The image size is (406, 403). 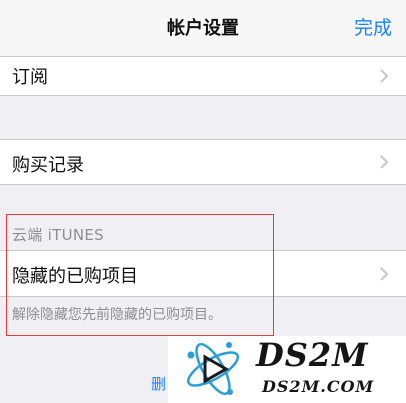 I want to click on atom-play-logo-icon, so click(x=213, y=369).